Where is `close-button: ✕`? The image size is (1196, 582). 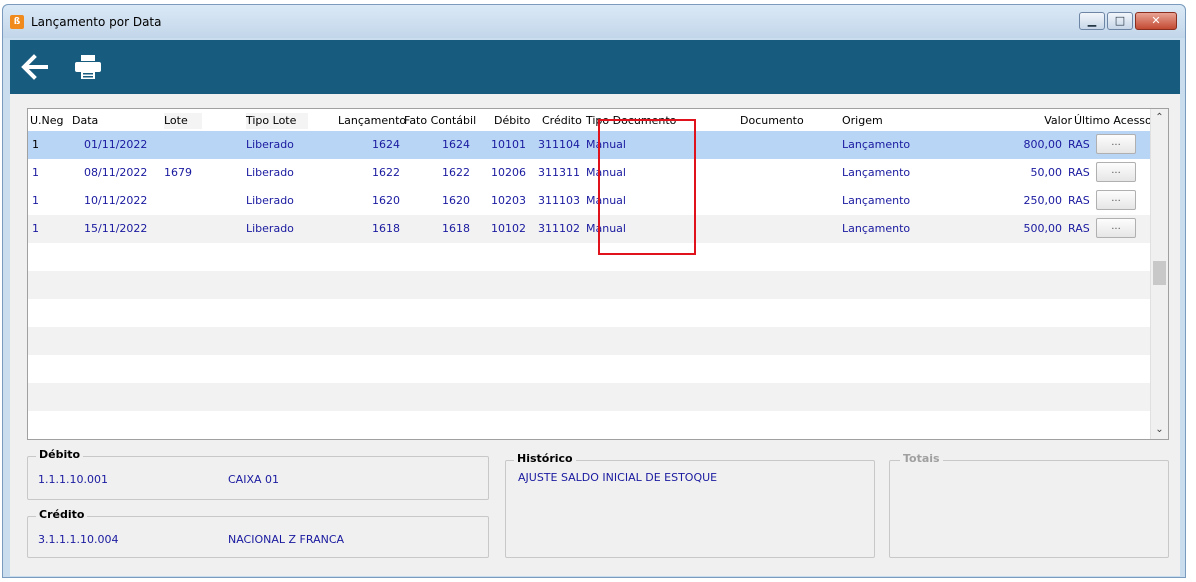
close-button: ✕ is located at coordinates (1156, 21).